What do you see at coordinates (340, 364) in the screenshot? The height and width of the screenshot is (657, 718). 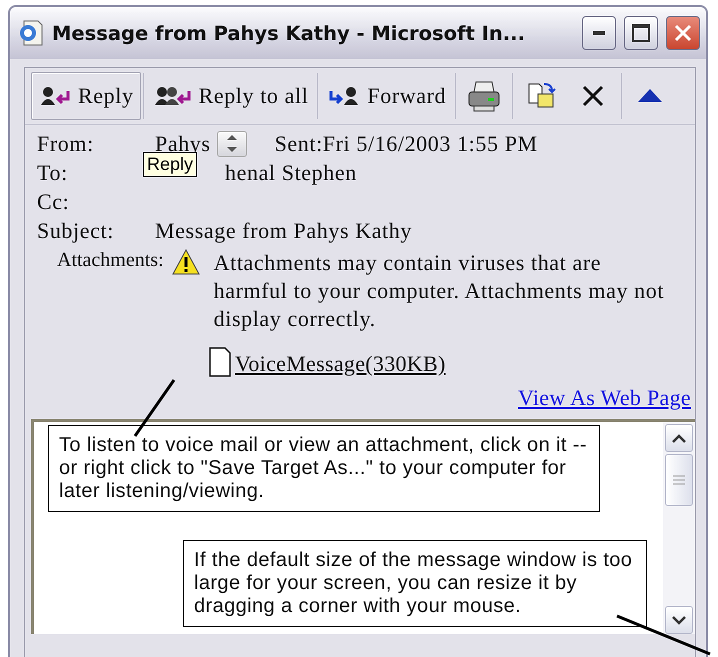 I see `attachment-link: VoiceMessage(330KB)` at bounding box center [340, 364].